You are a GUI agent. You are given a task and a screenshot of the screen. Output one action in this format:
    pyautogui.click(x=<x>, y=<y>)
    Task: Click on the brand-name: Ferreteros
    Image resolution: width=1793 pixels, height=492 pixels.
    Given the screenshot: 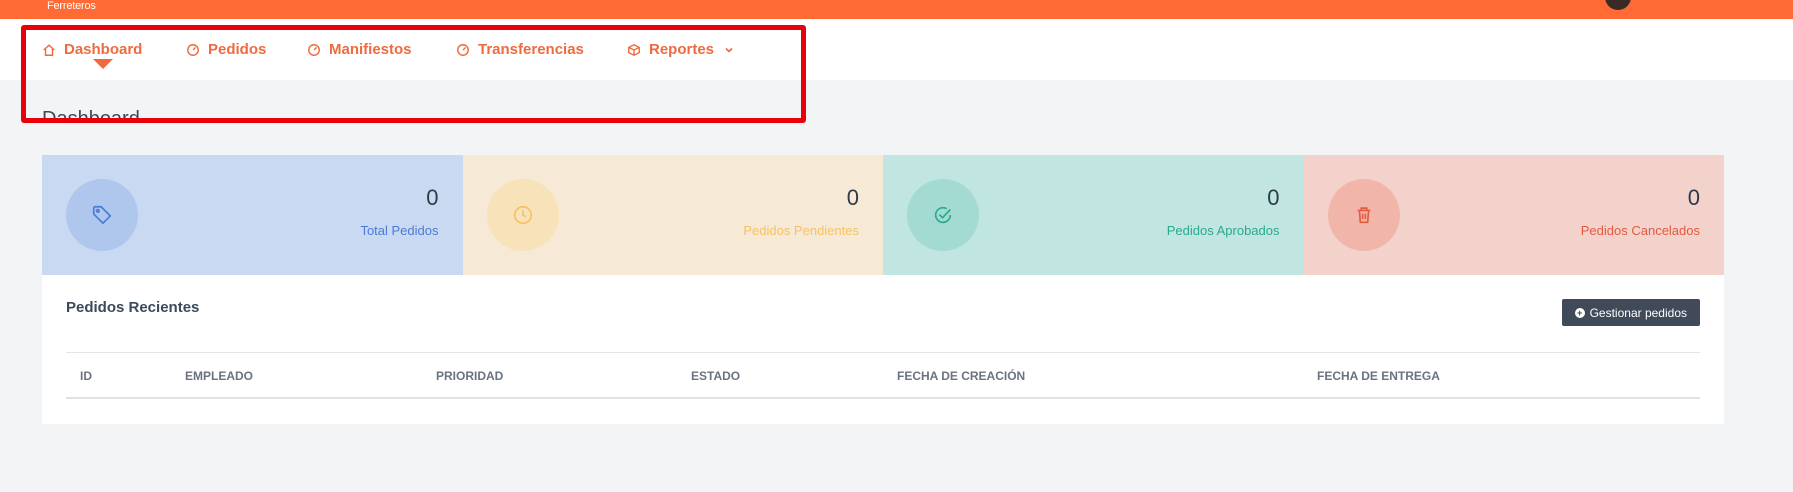 What is the action you would take?
    pyautogui.click(x=71, y=6)
    